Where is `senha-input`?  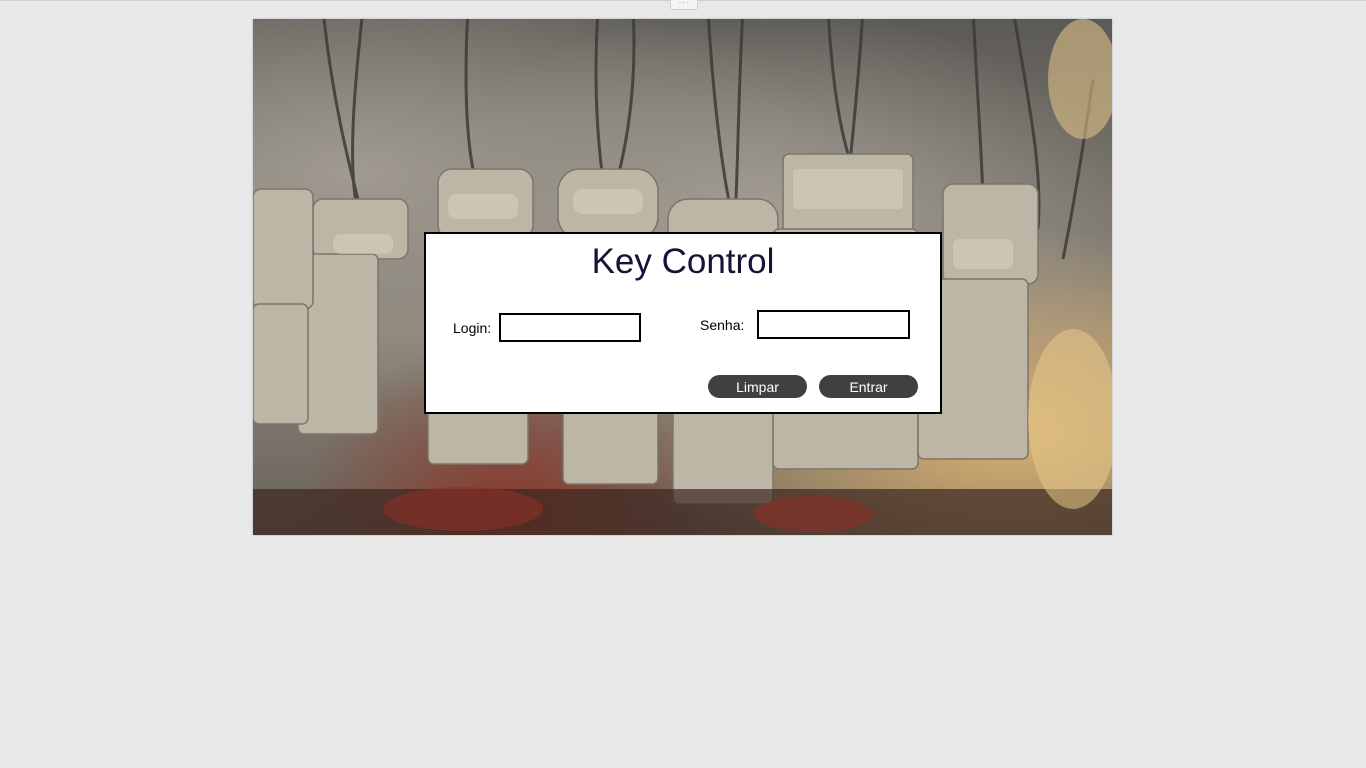 senha-input is located at coordinates (833, 324).